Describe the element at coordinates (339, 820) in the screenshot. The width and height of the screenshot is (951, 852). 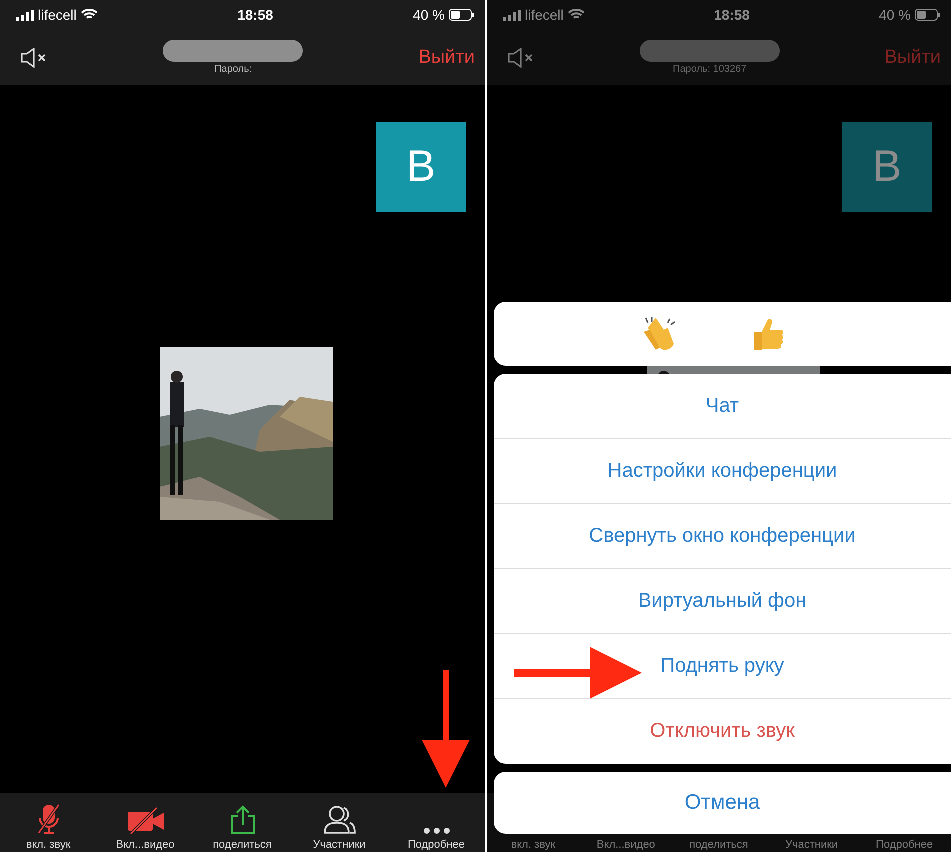
I see `participants-icon` at that location.